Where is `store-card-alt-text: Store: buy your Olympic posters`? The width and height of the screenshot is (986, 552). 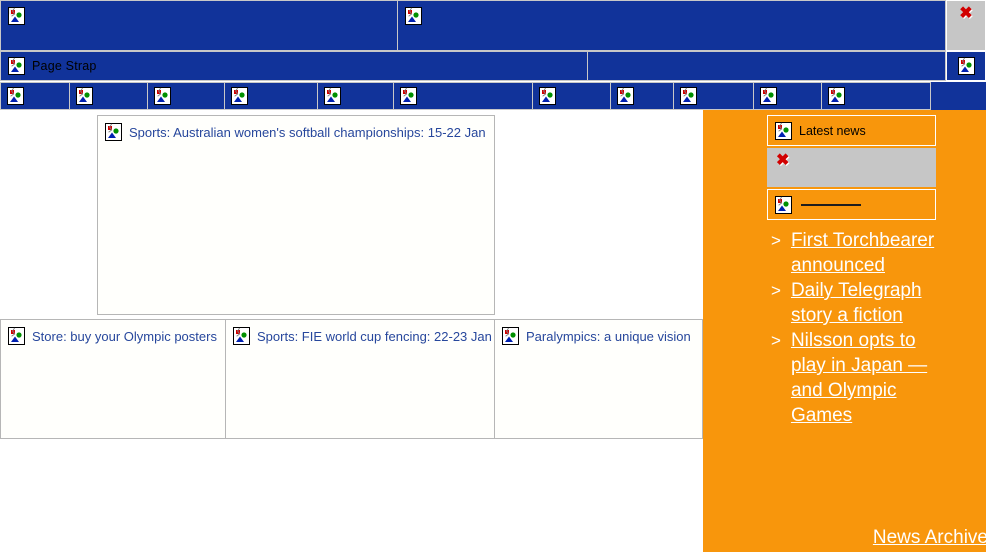
store-card-alt-text: Store: buy your Olympic posters is located at coordinates (124, 336).